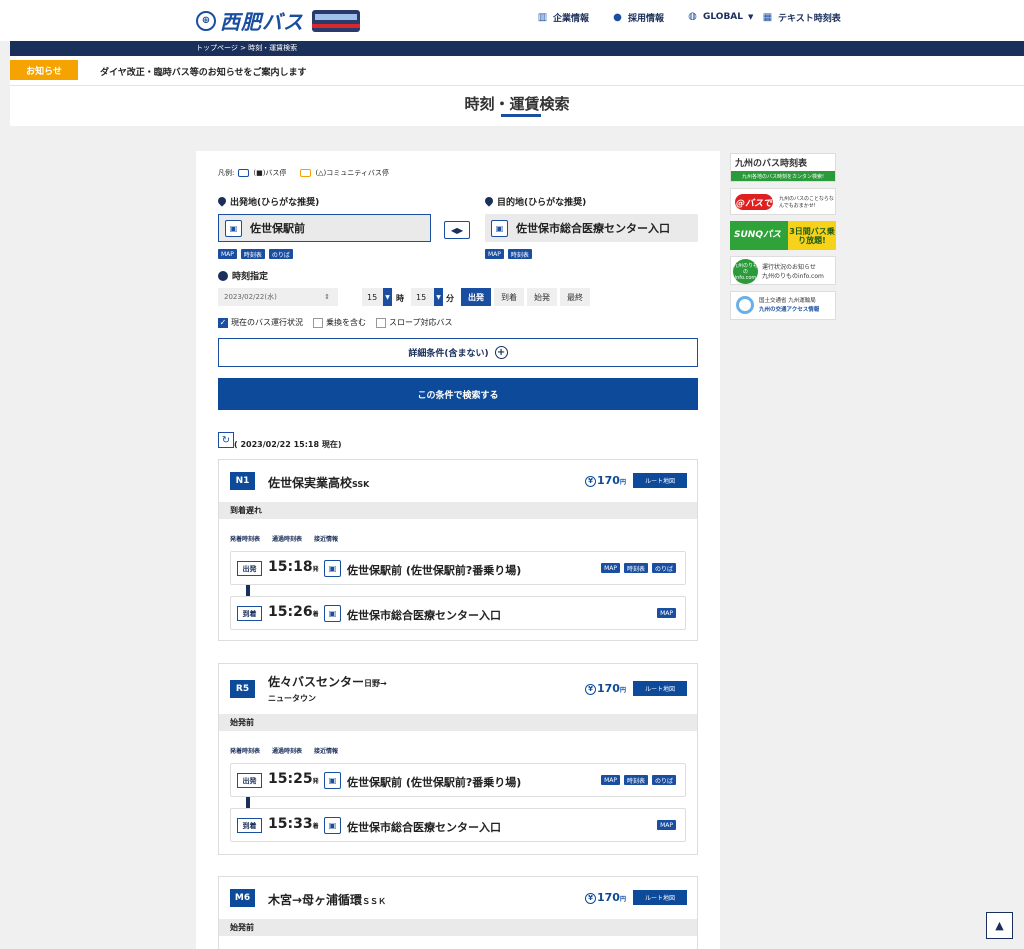 The height and width of the screenshot is (949, 1024). Describe the element at coordinates (288, 444) in the screenshot. I see `as-of-timestamp: ( 2023/02/22 15:18 現在)` at that location.